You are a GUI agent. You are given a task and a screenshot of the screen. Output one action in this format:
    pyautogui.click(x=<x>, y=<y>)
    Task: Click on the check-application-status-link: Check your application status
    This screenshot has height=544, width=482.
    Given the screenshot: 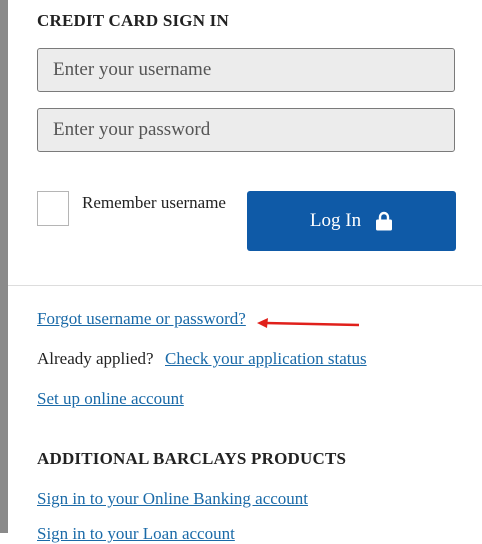 What is the action you would take?
    pyautogui.click(x=266, y=359)
    